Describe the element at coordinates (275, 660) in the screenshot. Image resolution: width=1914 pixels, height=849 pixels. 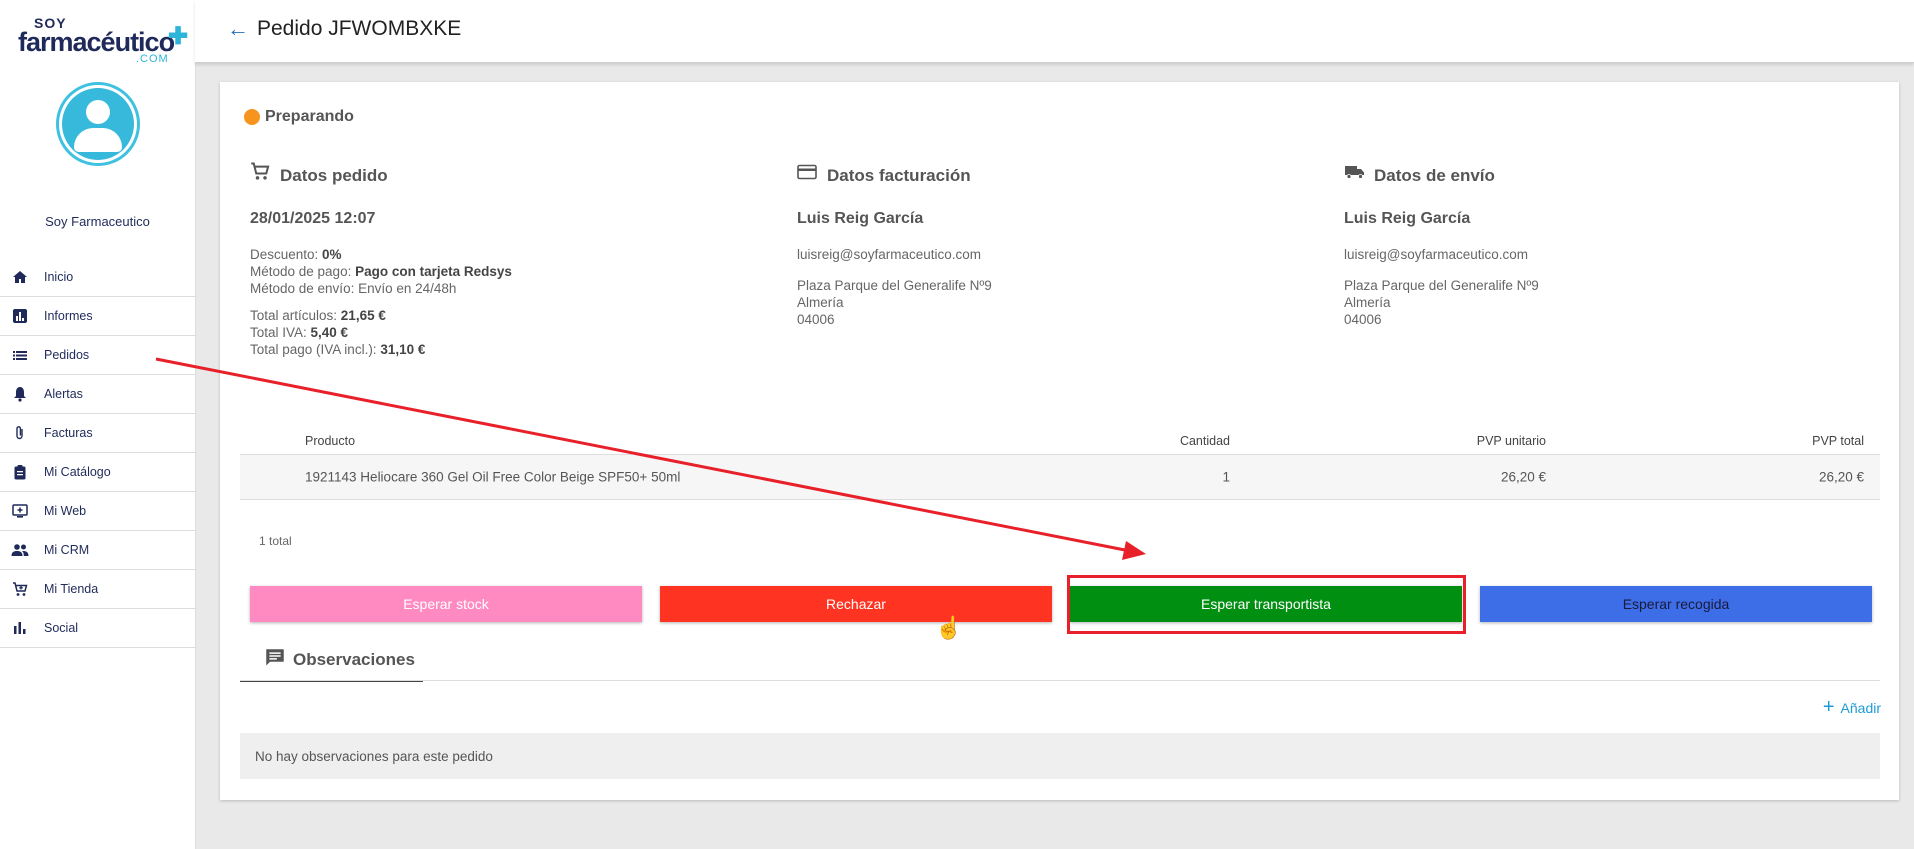
I see `comment-icon` at that location.